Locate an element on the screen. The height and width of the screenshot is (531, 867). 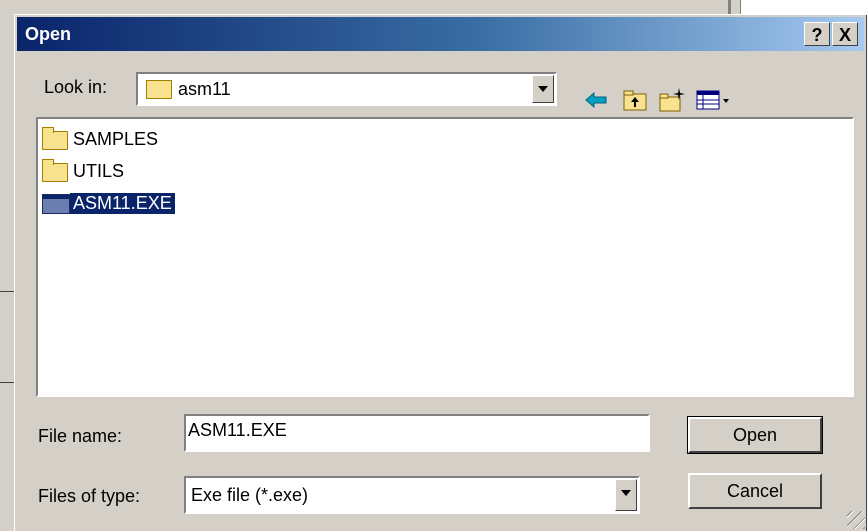
file-name-input: ASM11.EXE is located at coordinates (417, 433).